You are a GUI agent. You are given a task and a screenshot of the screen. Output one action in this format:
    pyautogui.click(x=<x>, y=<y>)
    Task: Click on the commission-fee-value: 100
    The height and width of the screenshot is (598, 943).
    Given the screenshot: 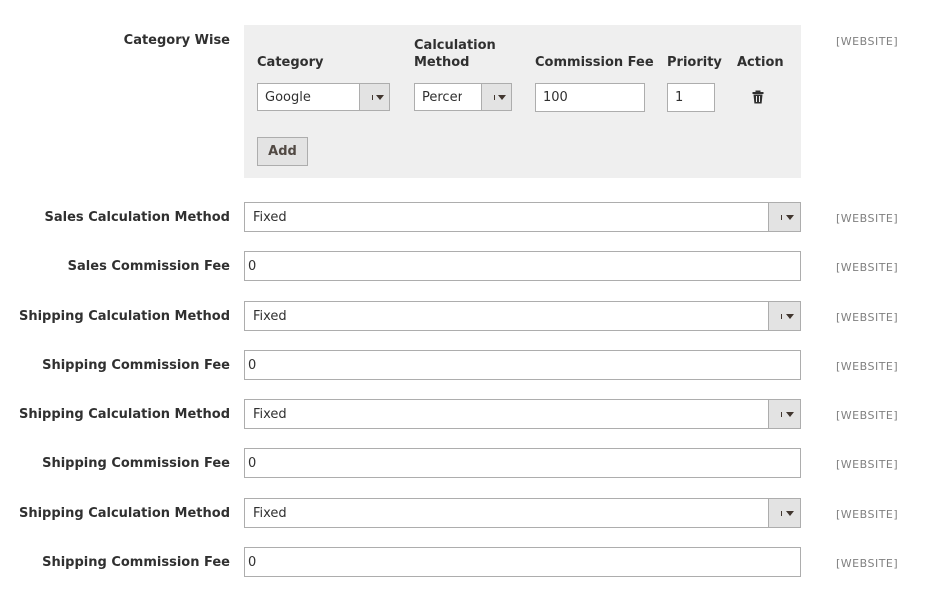 What is the action you would take?
    pyautogui.click(x=555, y=97)
    